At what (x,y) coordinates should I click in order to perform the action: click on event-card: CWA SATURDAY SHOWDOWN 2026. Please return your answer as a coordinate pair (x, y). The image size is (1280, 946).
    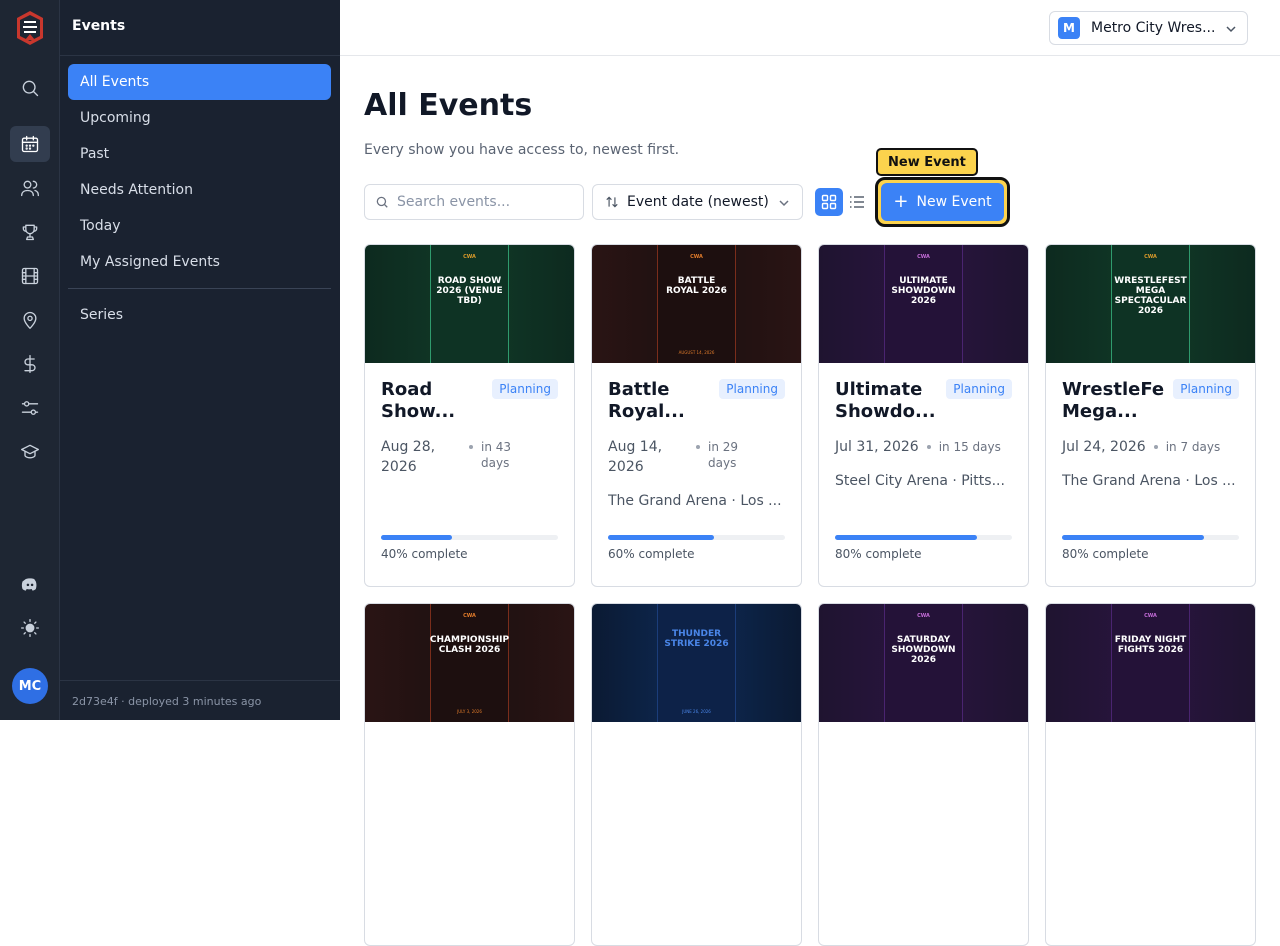
    Looking at the image, I should click on (923, 774).